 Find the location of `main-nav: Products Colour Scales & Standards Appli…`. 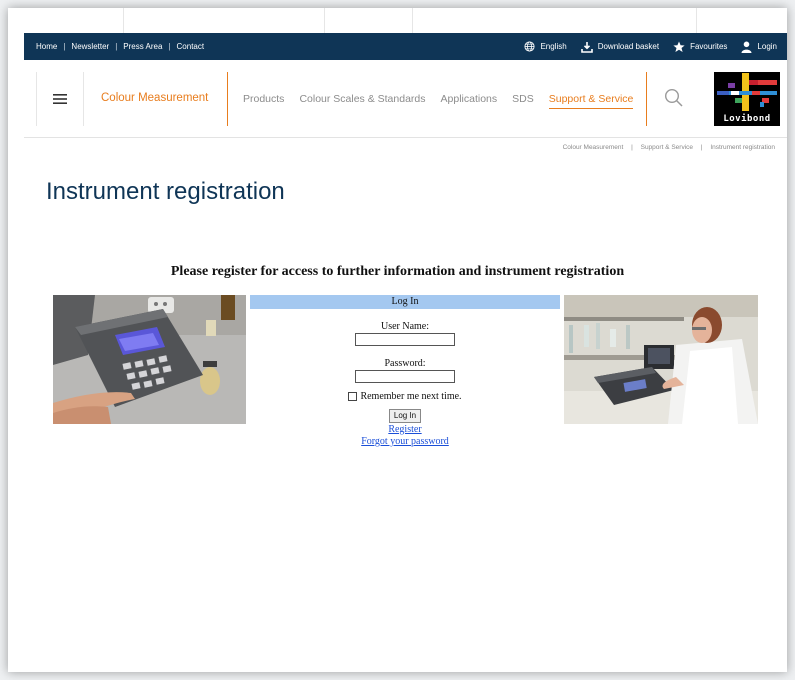

main-nav: Products Colour Scales & Standards Appli… is located at coordinates (445, 101).